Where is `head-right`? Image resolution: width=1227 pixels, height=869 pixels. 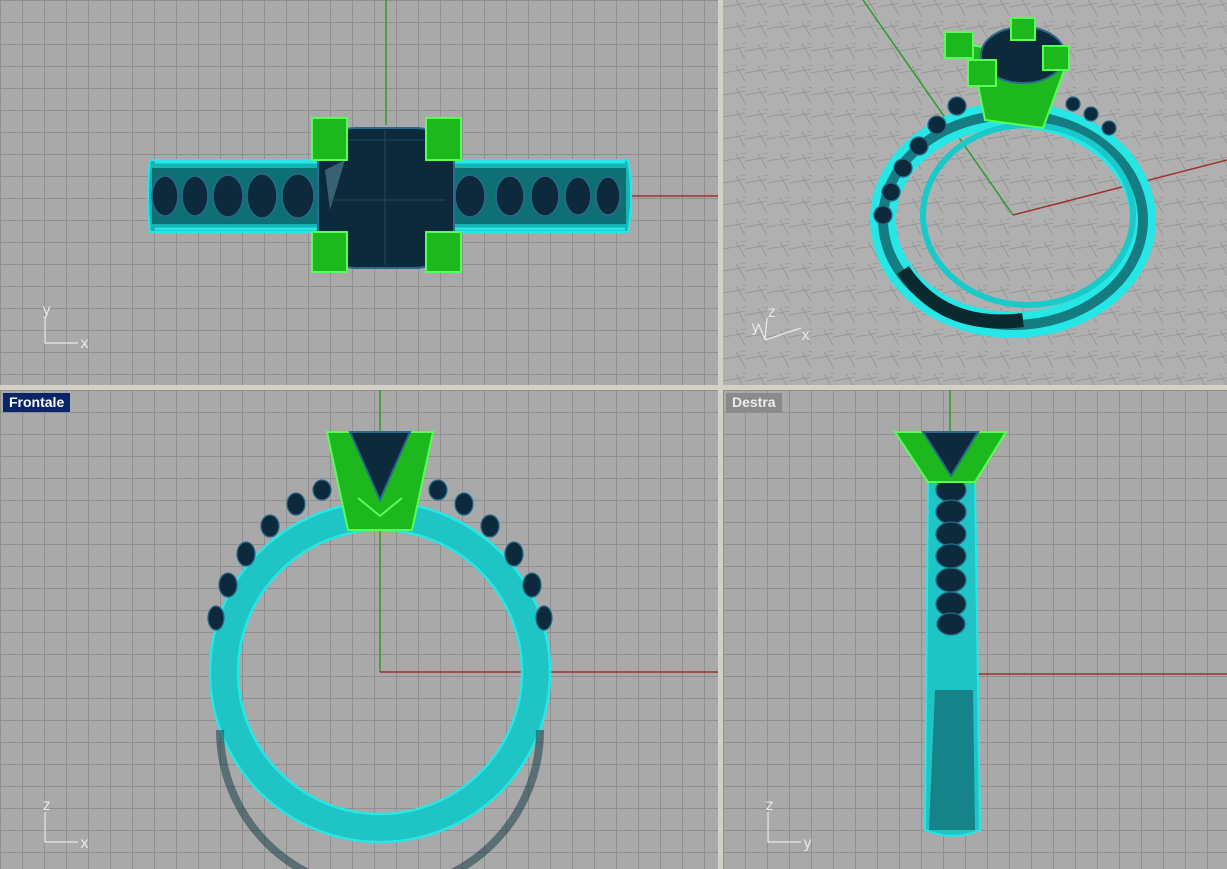 head-right is located at coordinates (950, 457).